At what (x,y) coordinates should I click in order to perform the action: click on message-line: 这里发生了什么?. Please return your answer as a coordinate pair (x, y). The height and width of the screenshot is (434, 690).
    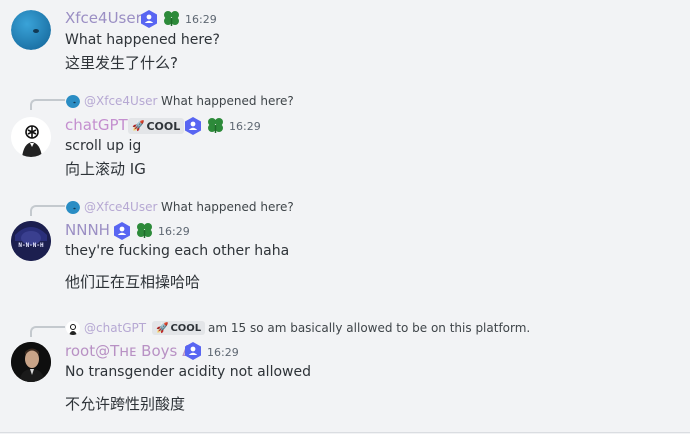
    Looking at the image, I should click on (121, 63).